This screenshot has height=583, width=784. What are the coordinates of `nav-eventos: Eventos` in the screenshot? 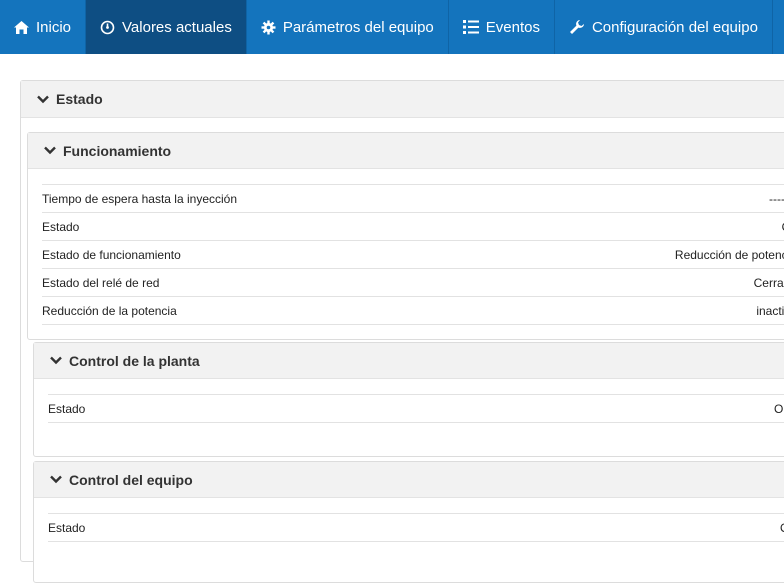 It's located at (502, 27).